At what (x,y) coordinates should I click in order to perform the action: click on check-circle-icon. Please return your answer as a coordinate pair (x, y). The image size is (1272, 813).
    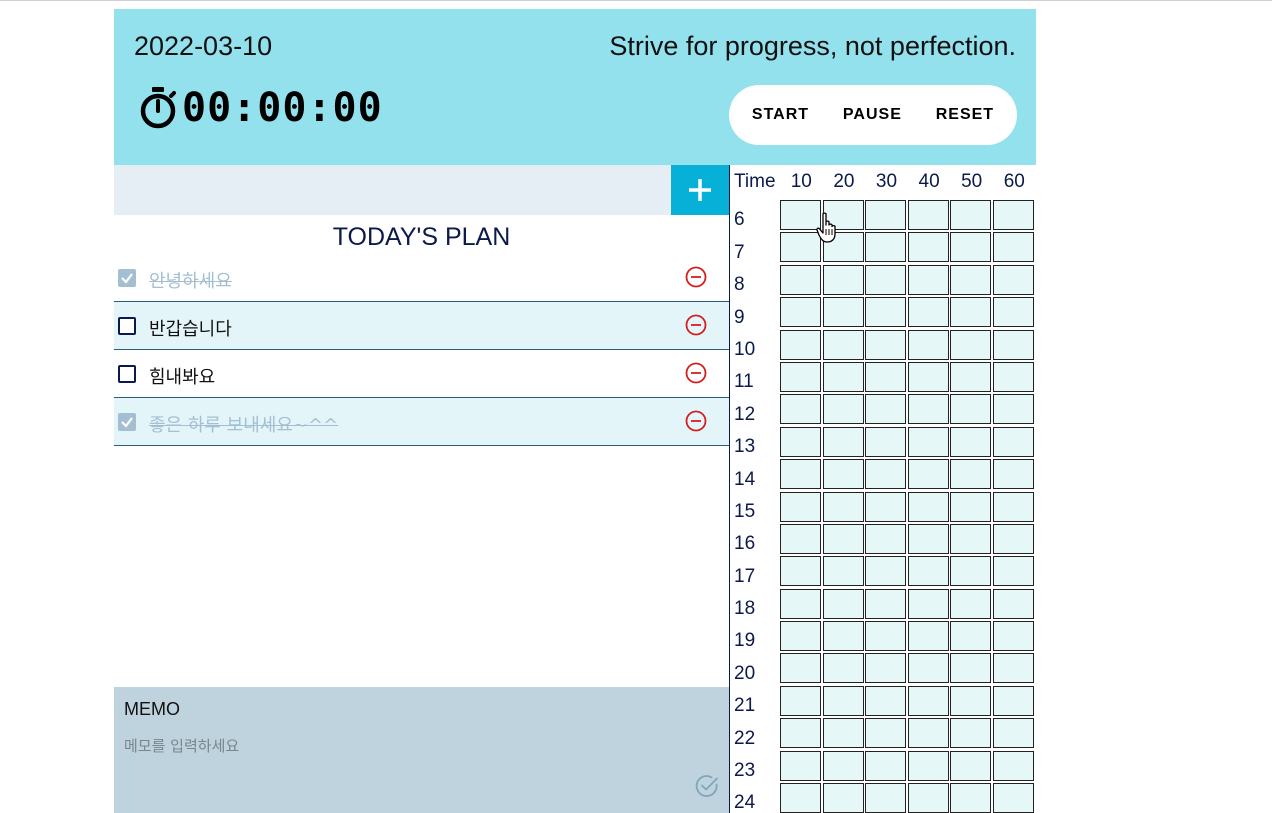
    Looking at the image, I should click on (707, 786).